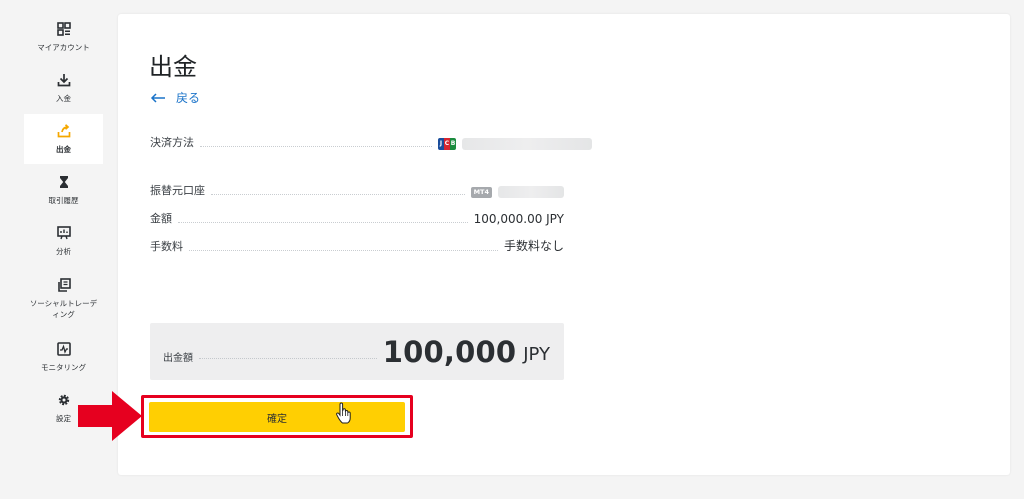  What do you see at coordinates (536, 354) in the screenshot?
I see `total-currency: JPY` at bounding box center [536, 354].